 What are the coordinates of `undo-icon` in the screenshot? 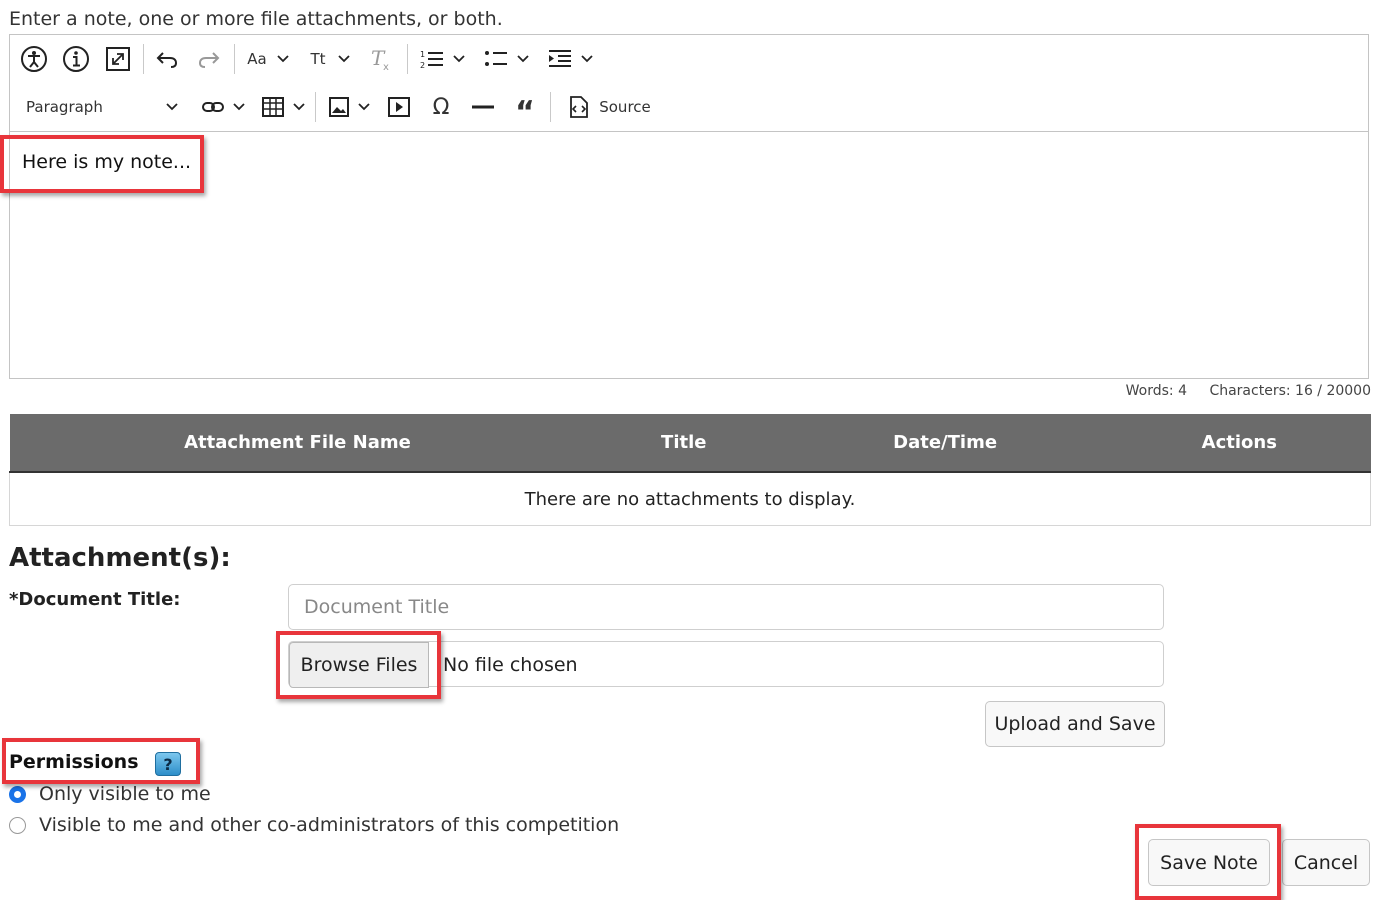 It's located at (167, 59).